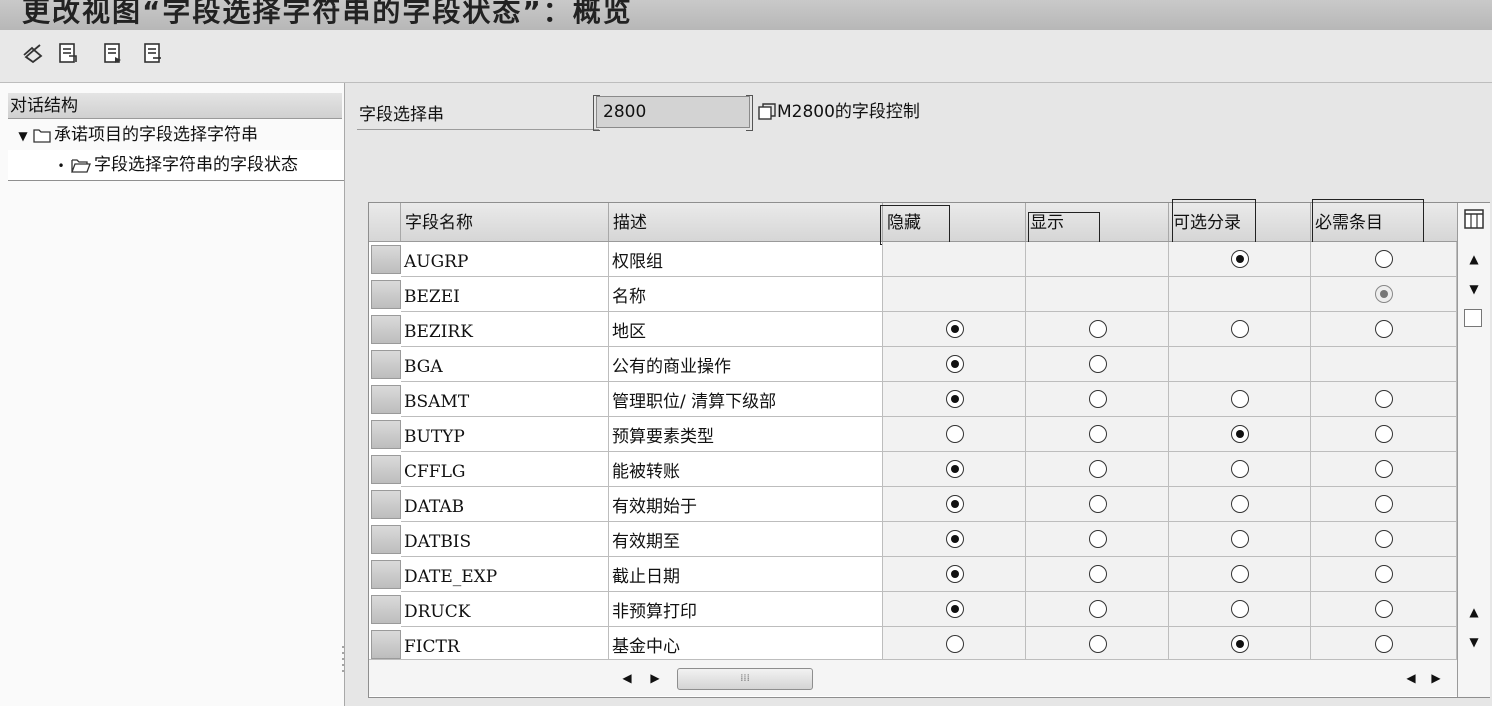 The width and height of the screenshot is (1492, 706). Describe the element at coordinates (1474, 642) in the screenshot. I see `scroll-page-down-icon: ▼` at that location.